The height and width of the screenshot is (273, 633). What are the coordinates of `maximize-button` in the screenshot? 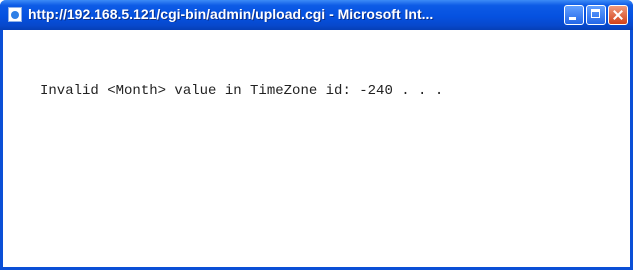 It's located at (596, 15).